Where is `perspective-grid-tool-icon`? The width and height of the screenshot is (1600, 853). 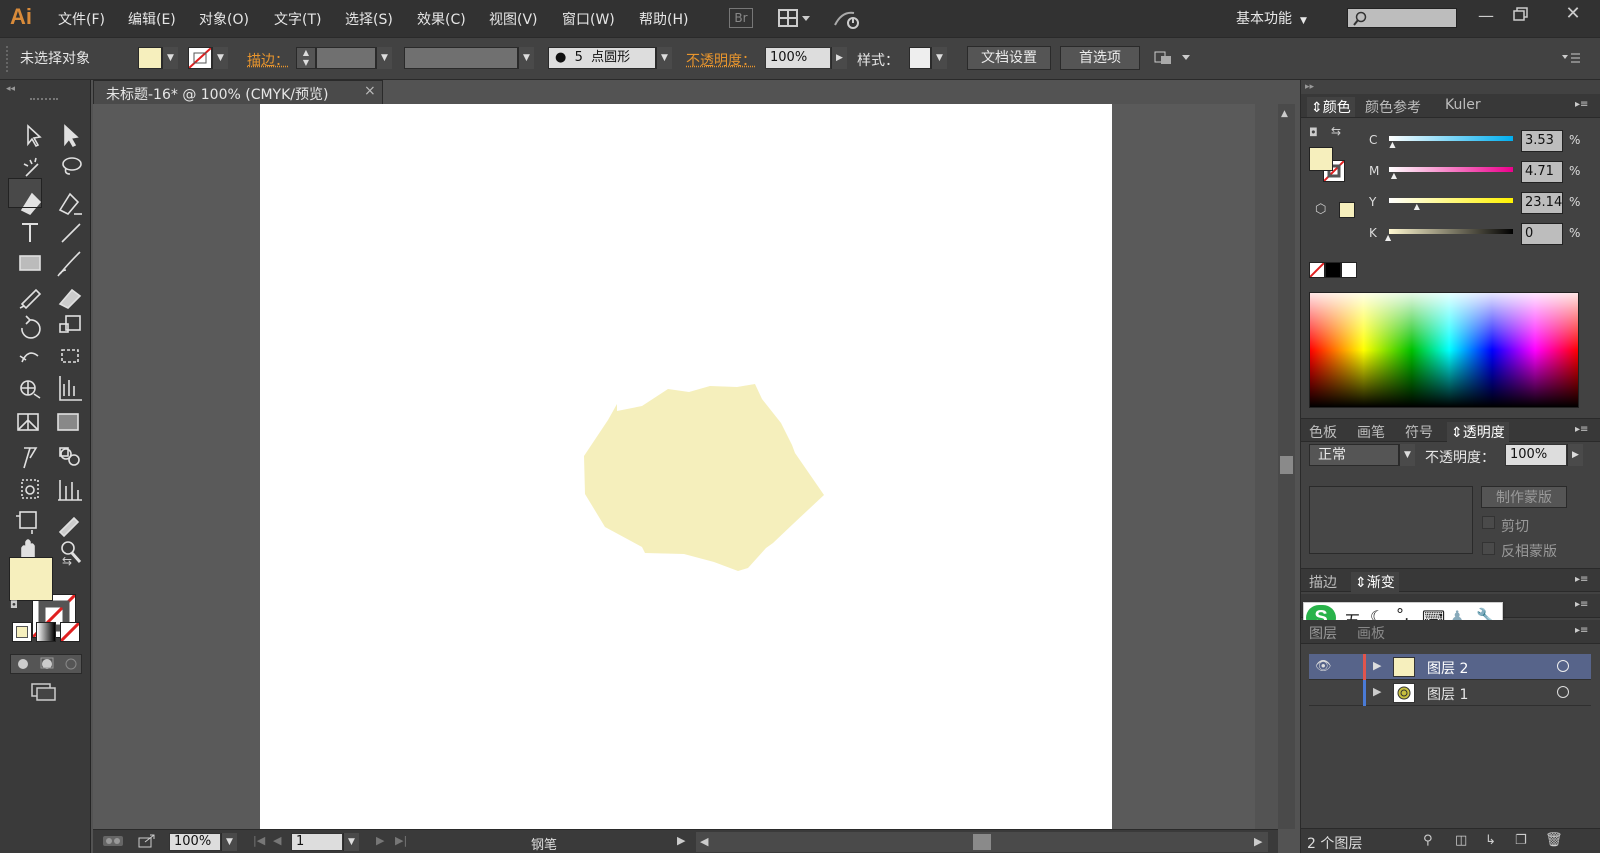
perspective-grid-tool-icon is located at coordinates (62, 373).